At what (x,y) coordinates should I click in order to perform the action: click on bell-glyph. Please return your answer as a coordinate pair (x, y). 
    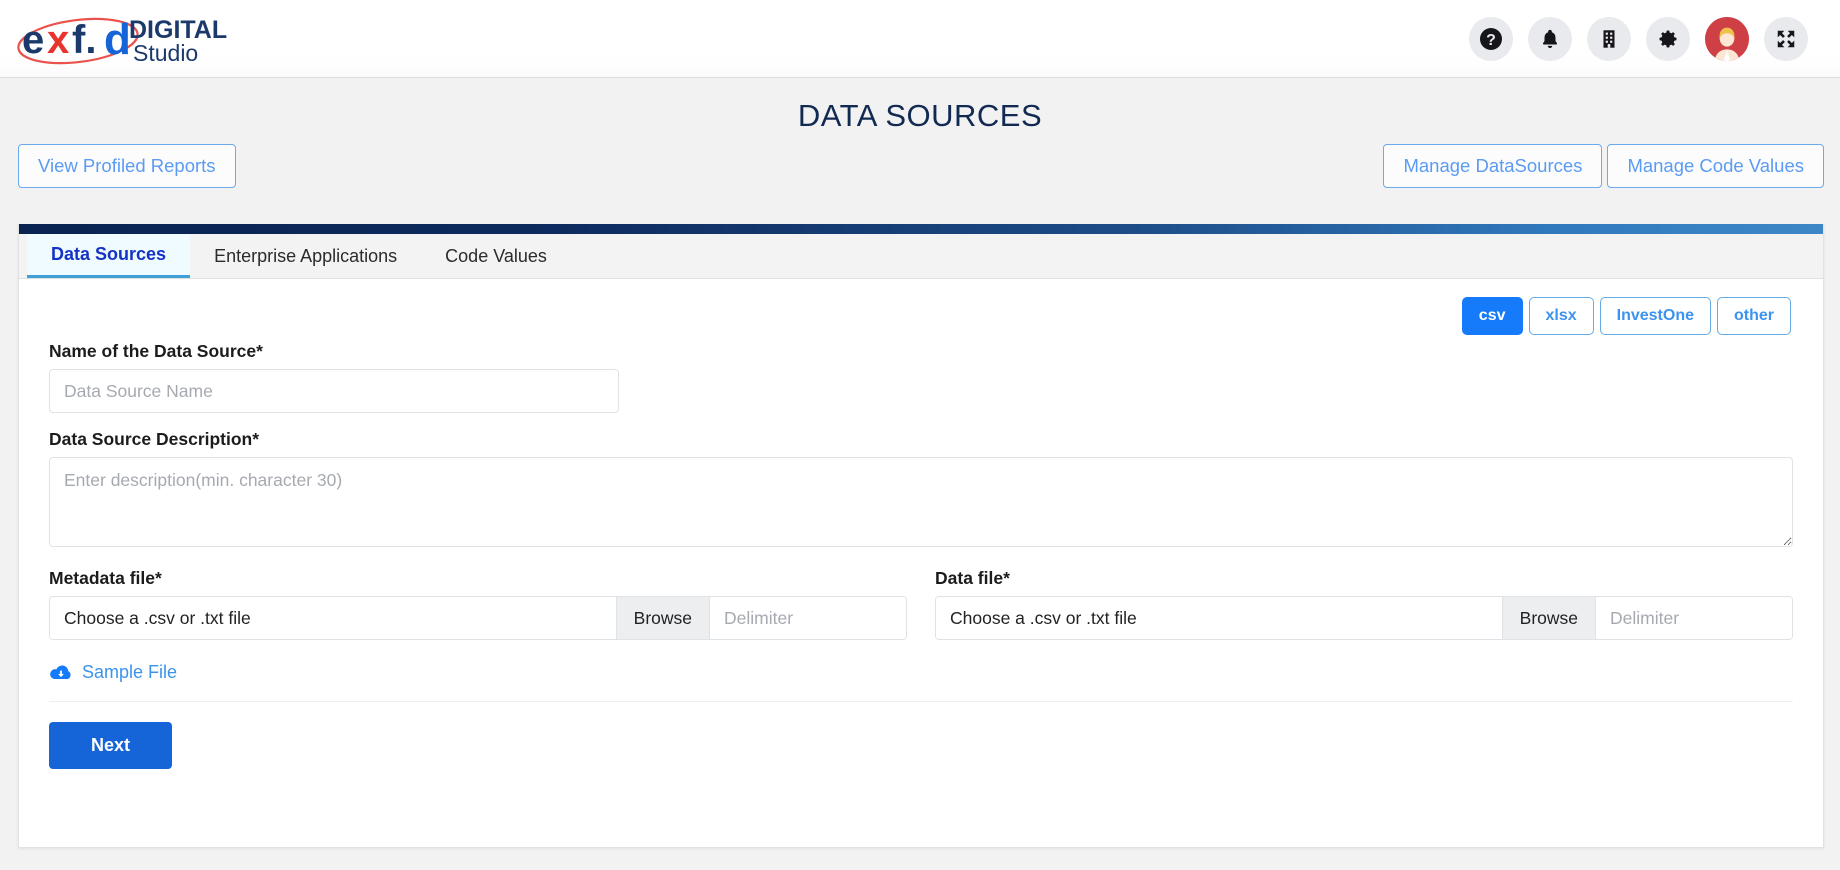
    Looking at the image, I should click on (1550, 38).